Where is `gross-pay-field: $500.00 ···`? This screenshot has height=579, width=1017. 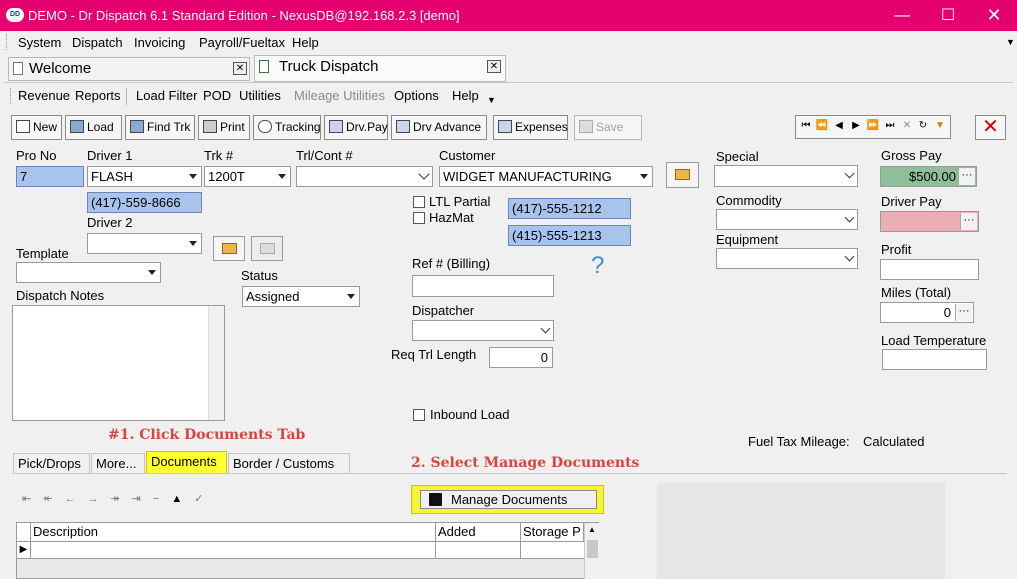 gross-pay-field: $500.00 ··· is located at coordinates (928, 176).